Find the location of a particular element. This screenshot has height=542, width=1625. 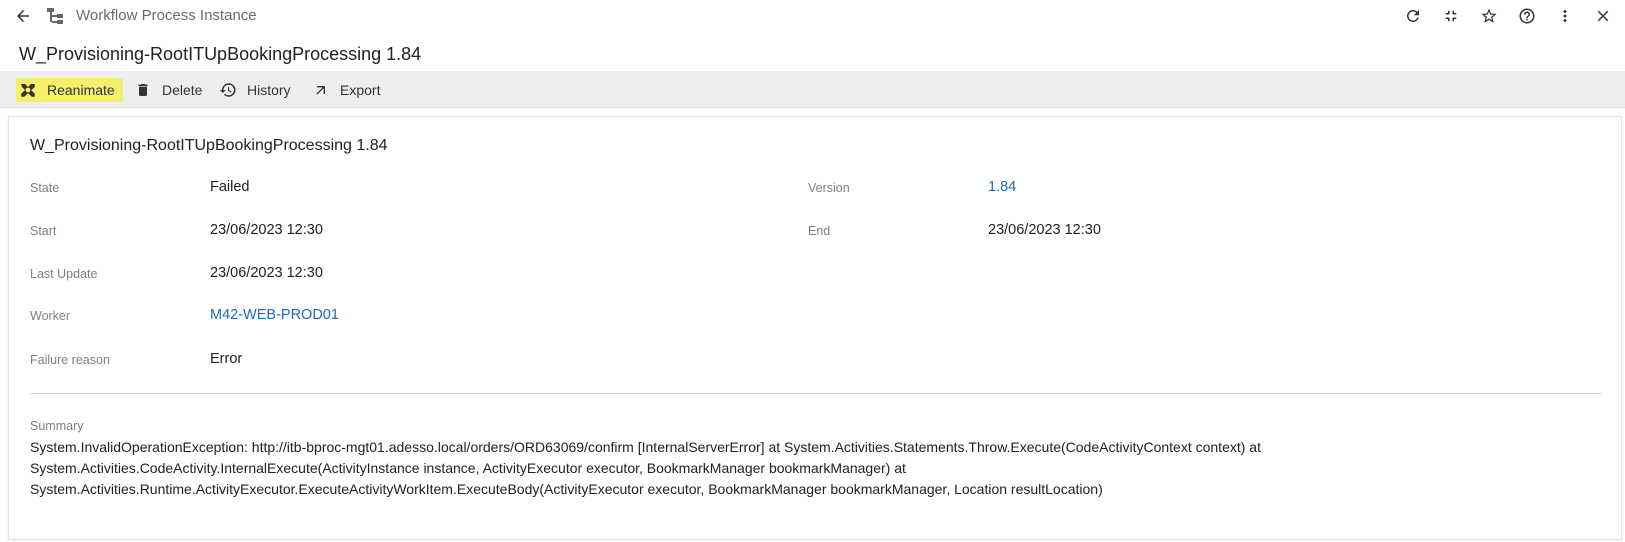

top-bar: Workflow Process Instance is located at coordinates (812, 16).